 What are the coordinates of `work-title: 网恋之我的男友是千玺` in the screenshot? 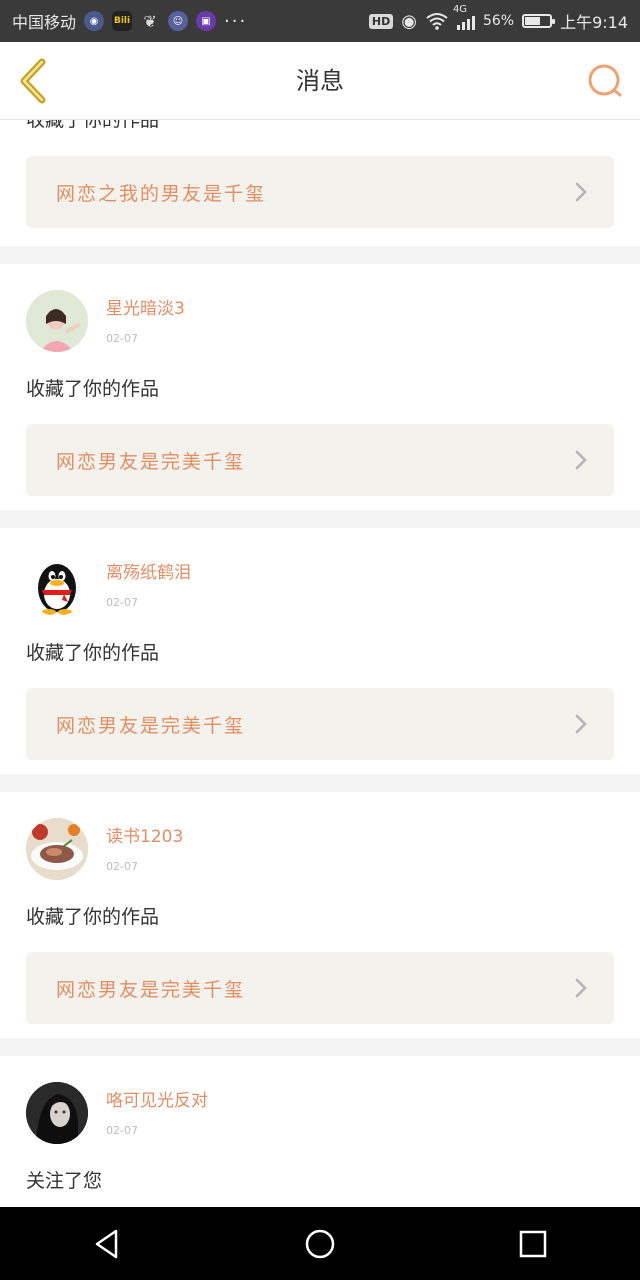 It's located at (161, 193).